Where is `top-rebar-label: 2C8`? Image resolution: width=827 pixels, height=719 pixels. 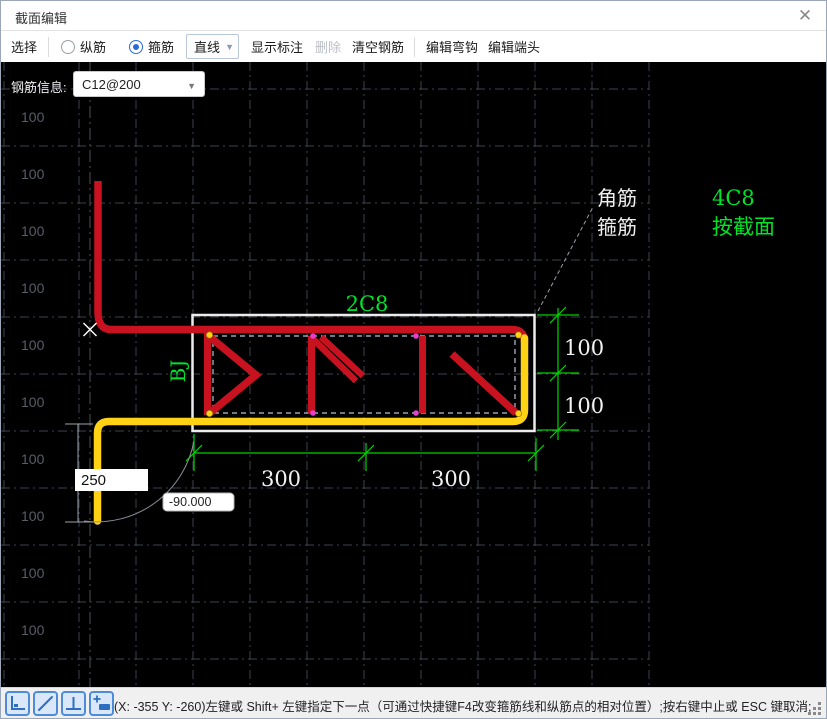 top-rebar-label: 2C8 is located at coordinates (367, 304).